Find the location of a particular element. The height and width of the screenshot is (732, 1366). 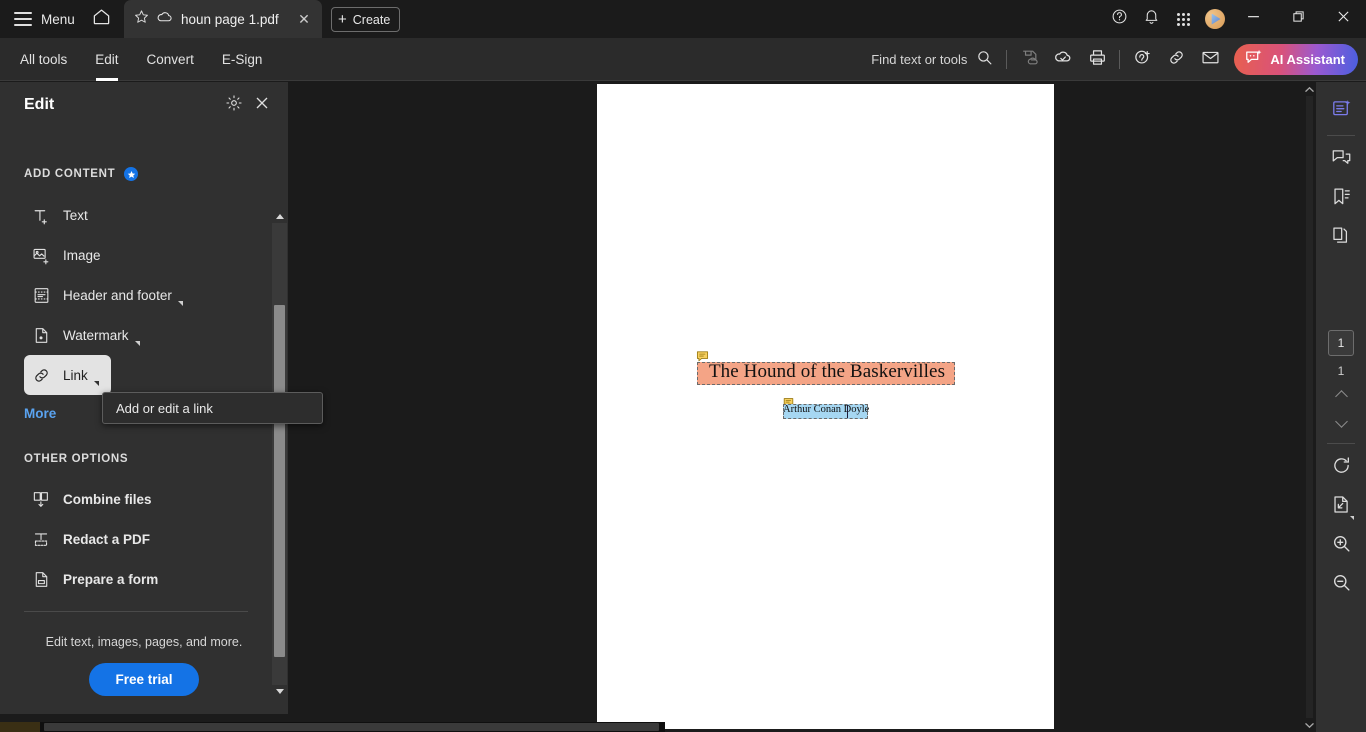

prepare-form-item: Prepare a form is located at coordinates (95, 579).